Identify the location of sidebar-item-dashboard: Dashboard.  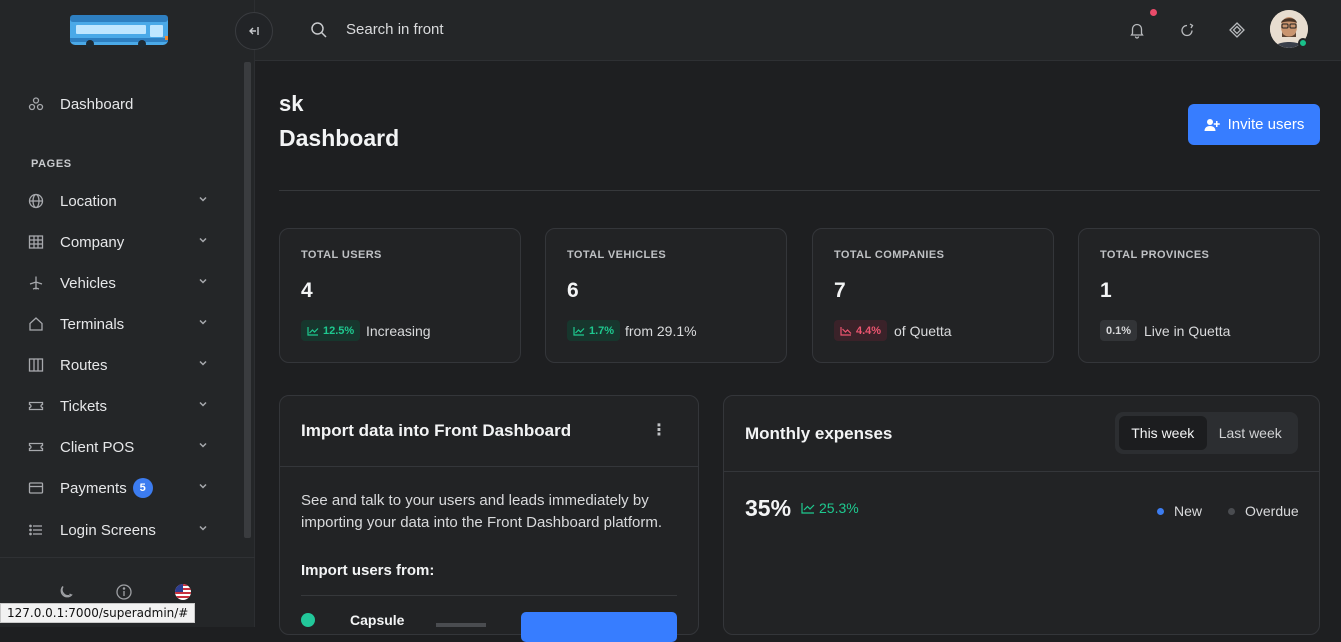
(120, 104).